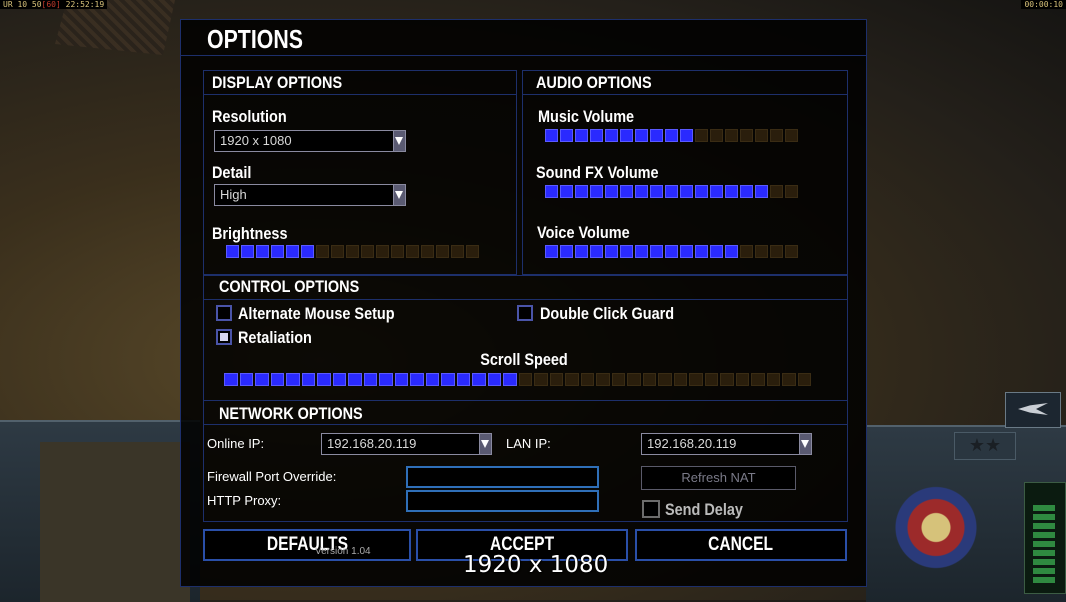 This screenshot has width=1066, height=602. Describe the element at coordinates (224, 337) in the screenshot. I see `retaliation-checkbox` at that location.